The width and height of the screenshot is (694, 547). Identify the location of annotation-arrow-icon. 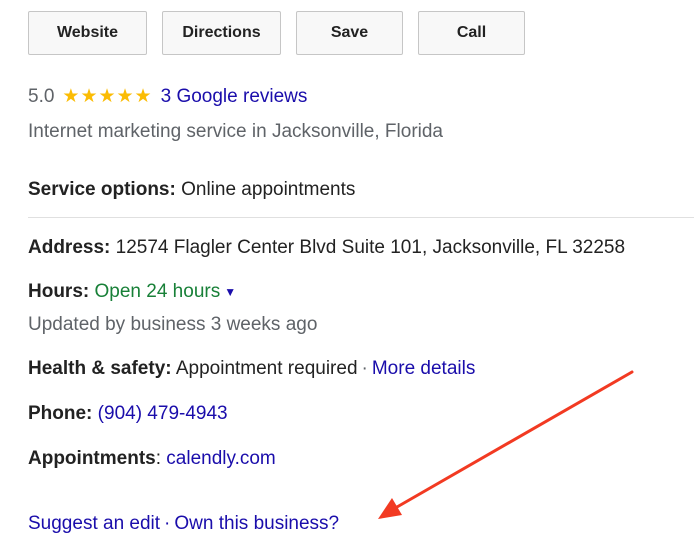
(506, 444).